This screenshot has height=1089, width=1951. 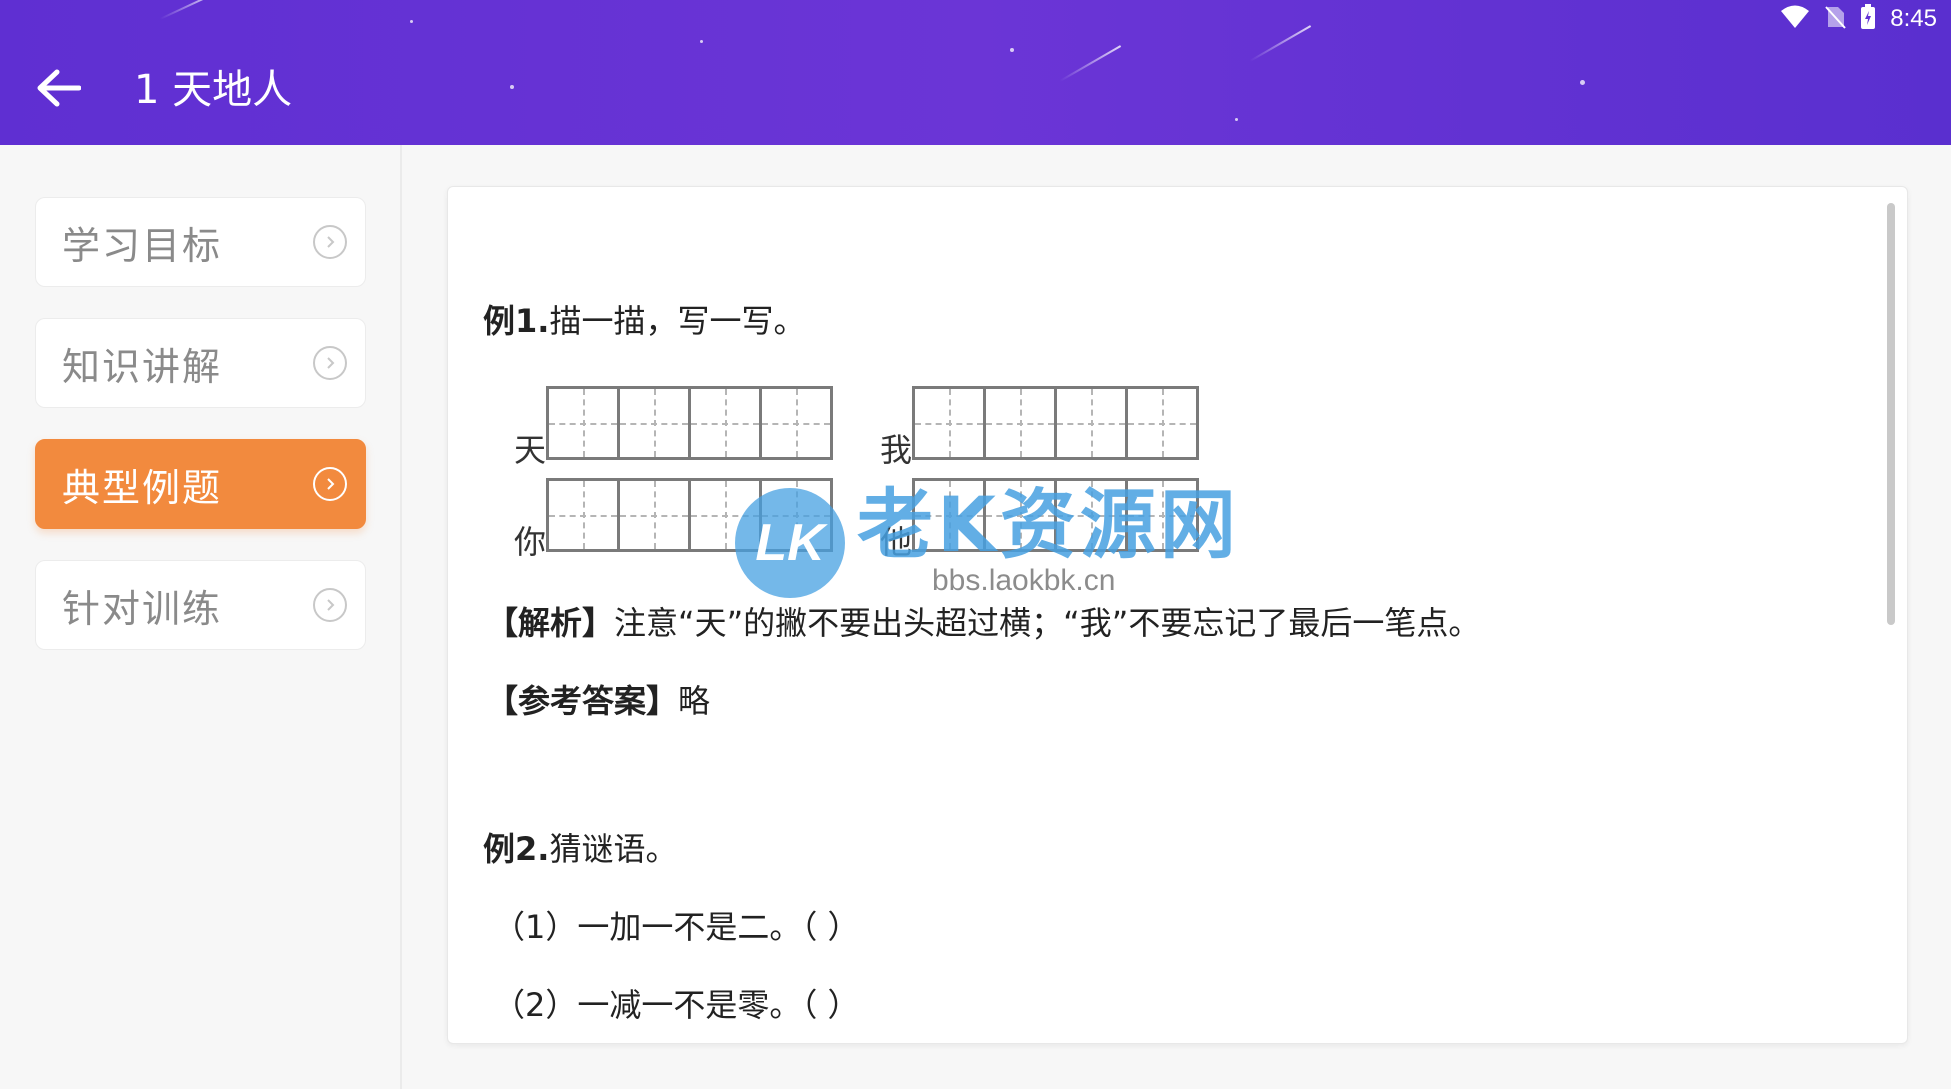 I want to click on battery-icon, so click(x=1868, y=19).